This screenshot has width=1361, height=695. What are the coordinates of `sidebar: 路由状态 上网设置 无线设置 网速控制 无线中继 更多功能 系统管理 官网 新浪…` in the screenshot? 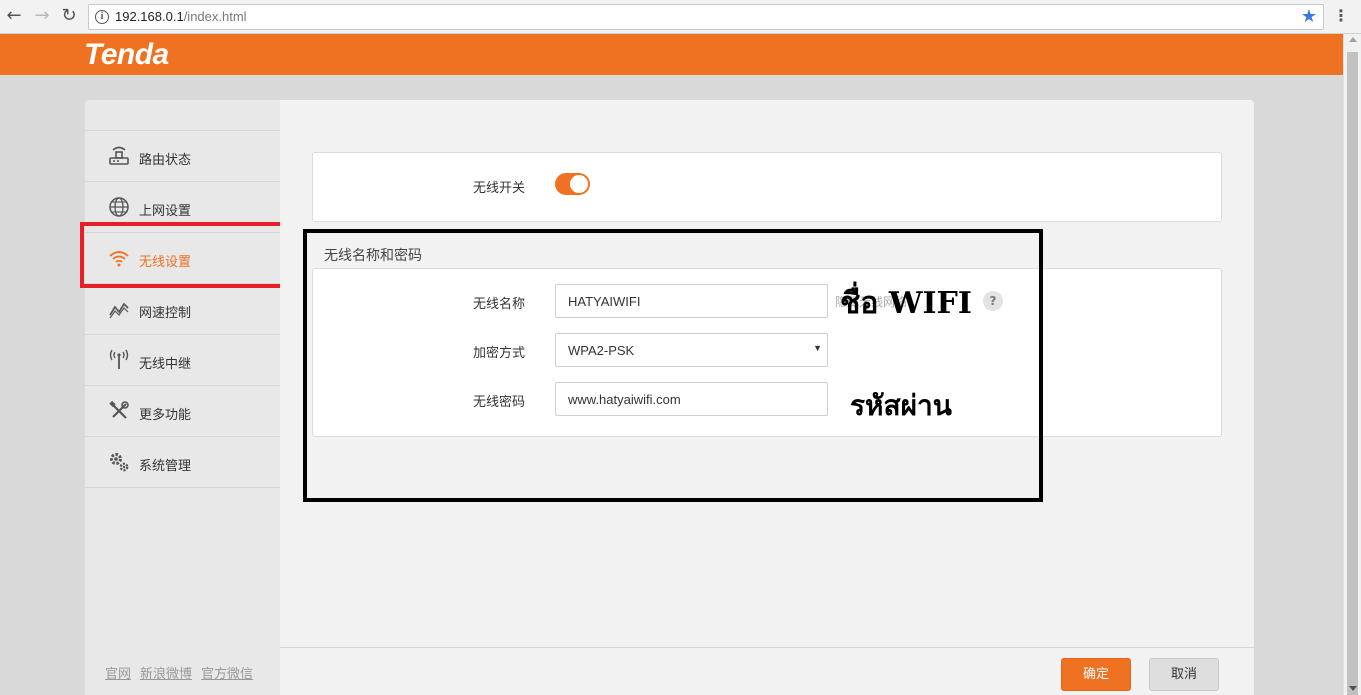 It's located at (182, 397).